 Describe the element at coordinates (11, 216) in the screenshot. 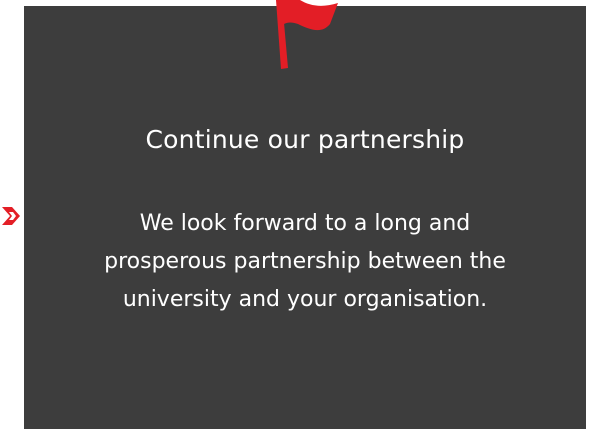

I see `chevron-right-icon` at that location.